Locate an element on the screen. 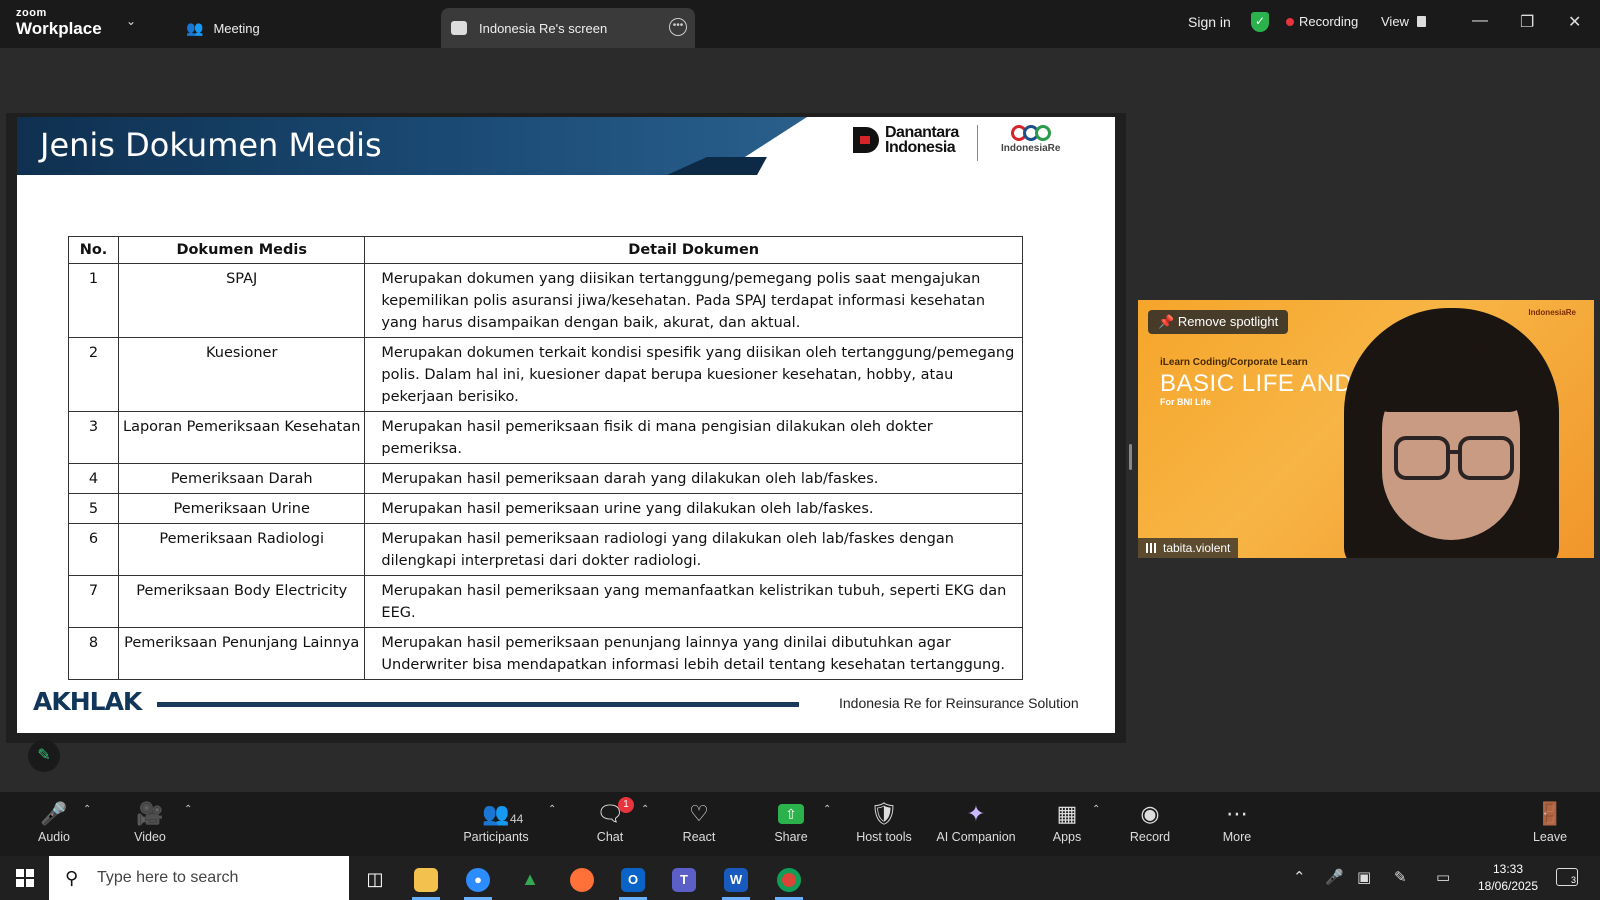  video-options-caret-icon: ⌃ is located at coordinates (188, 809).